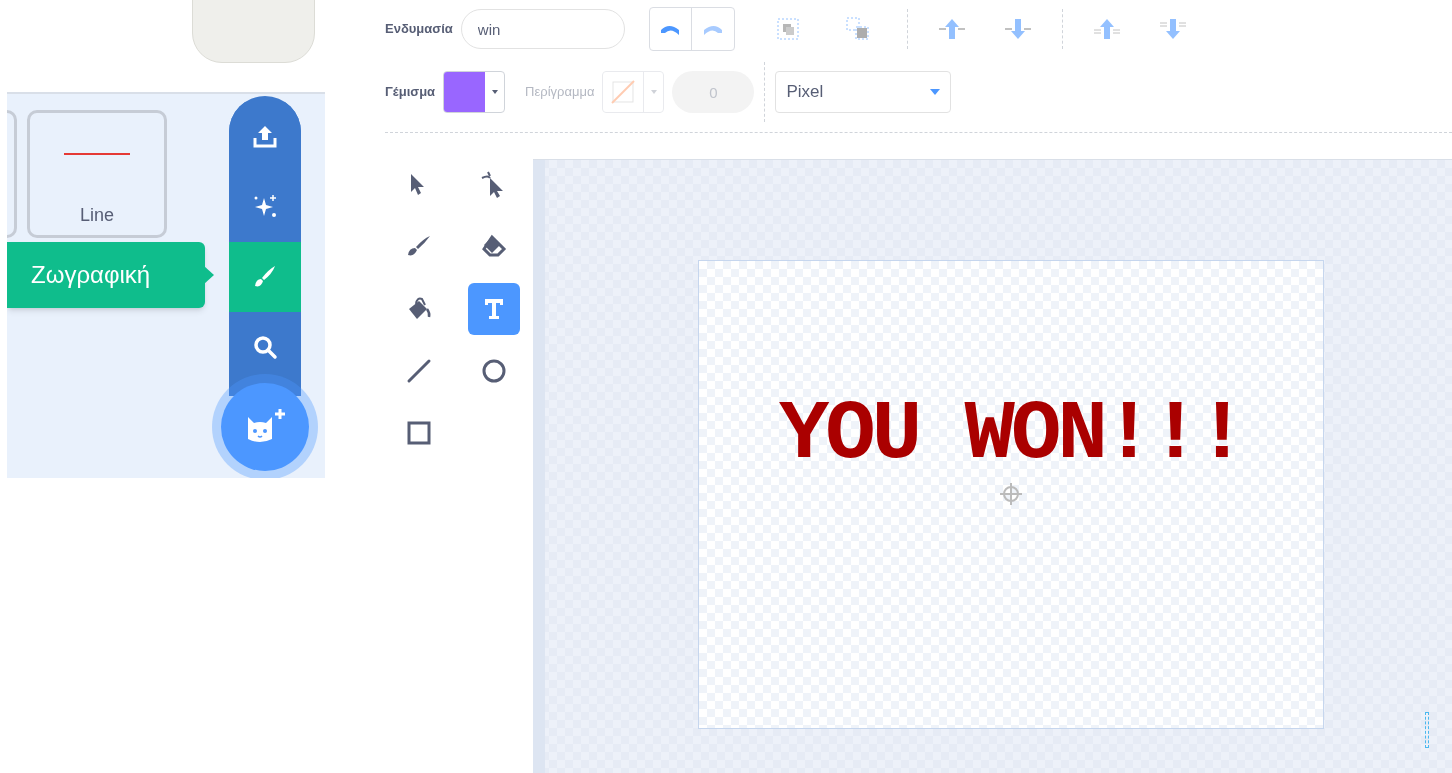 The height and width of the screenshot is (773, 1452). Describe the element at coordinates (265, 137) in the screenshot. I see `upload-icon` at that location.